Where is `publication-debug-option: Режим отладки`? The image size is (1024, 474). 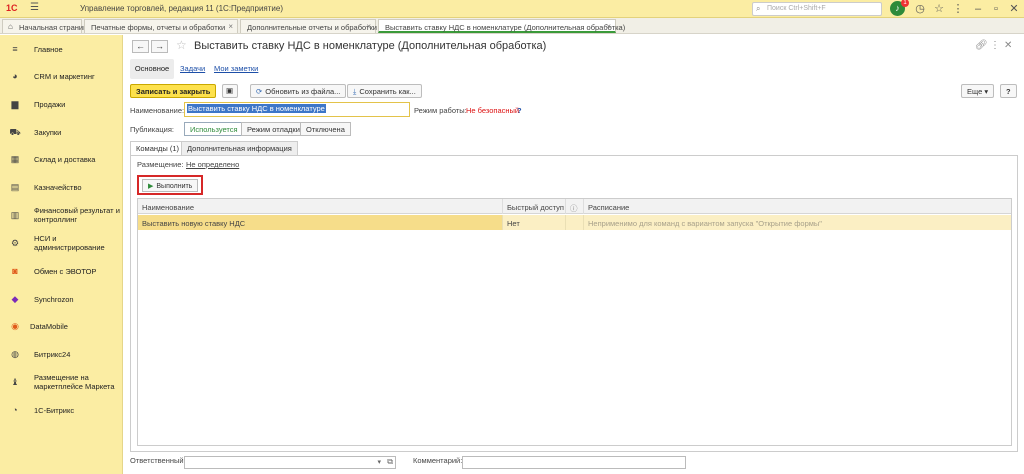
publication-debug-option: Режим отладки is located at coordinates (273, 129).